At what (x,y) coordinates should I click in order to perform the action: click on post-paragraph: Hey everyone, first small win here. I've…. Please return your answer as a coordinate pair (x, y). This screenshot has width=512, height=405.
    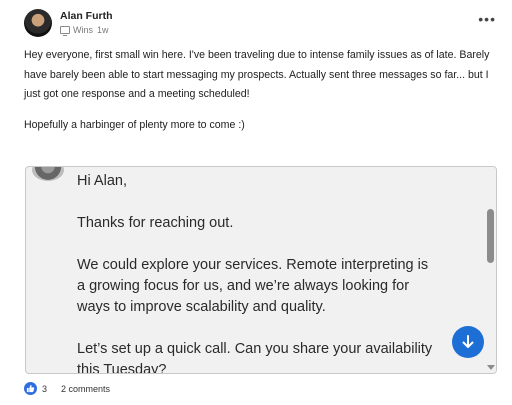
    Looking at the image, I should click on (257, 74).